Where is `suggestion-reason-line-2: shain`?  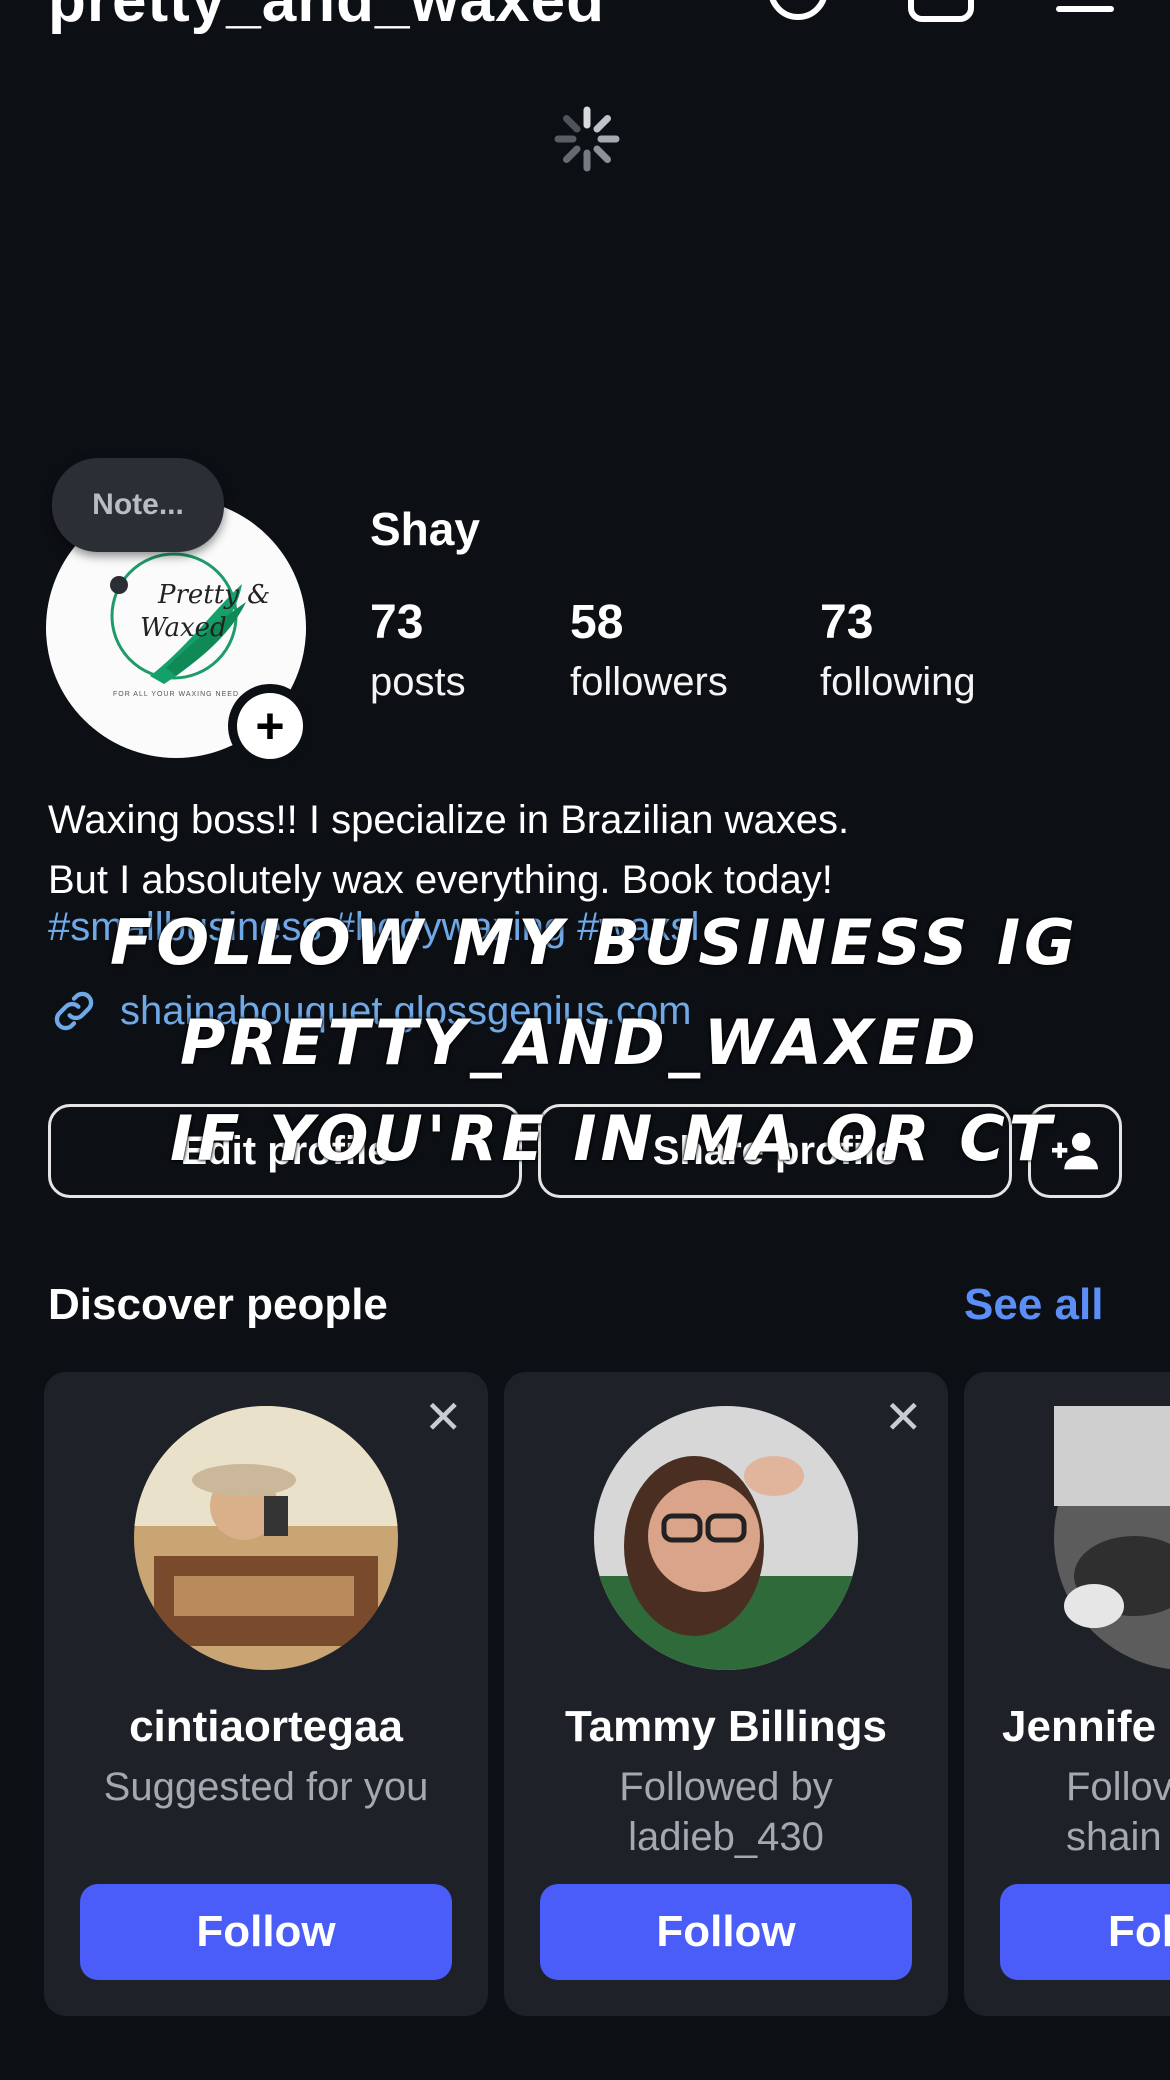
suggestion-reason-line-2: shain is located at coordinates (1114, 1837).